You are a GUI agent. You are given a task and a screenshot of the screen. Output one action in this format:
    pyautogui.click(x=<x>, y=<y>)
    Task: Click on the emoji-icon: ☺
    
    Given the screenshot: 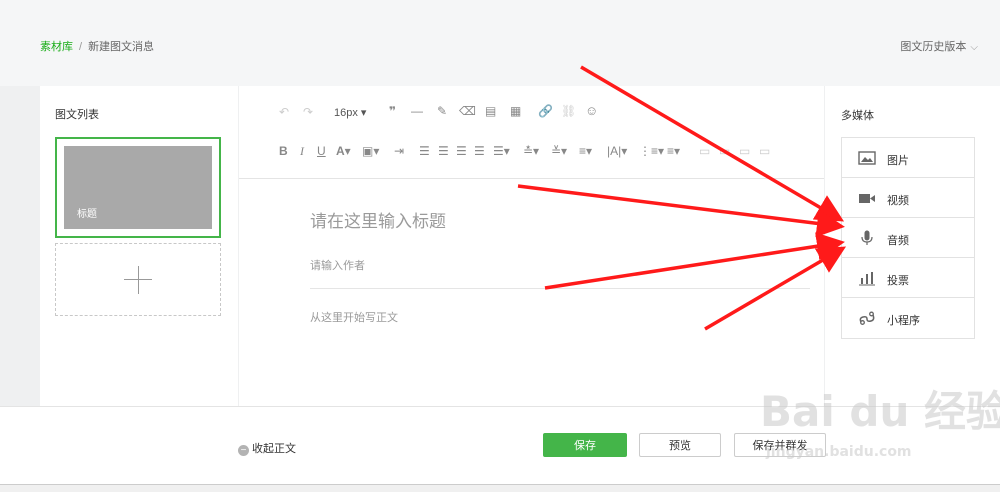 What is the action you would take?
    pyautogui.click(x=591, y=110)
    